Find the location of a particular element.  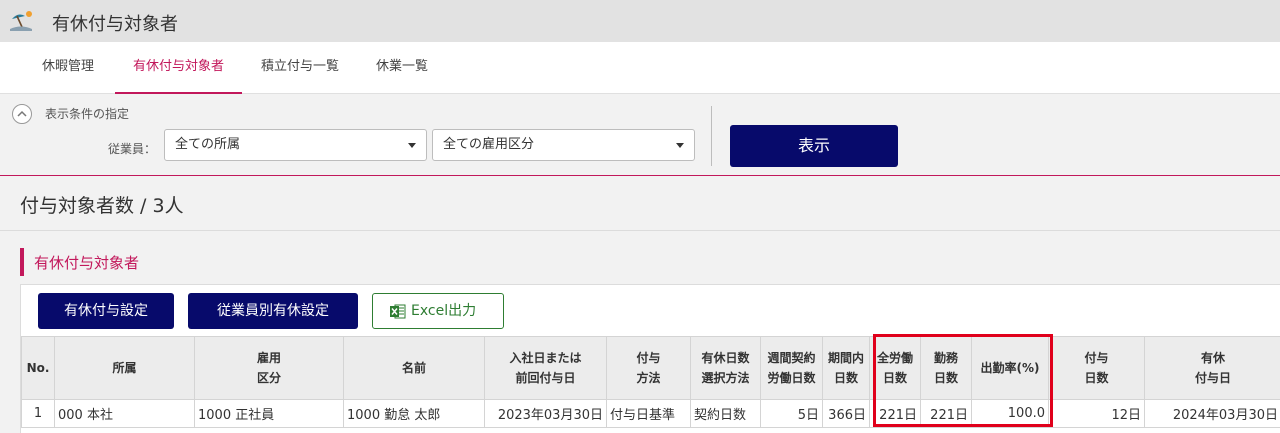

tab-grant-targets: 有休付与対象者 is located at coordinates (178, 68).